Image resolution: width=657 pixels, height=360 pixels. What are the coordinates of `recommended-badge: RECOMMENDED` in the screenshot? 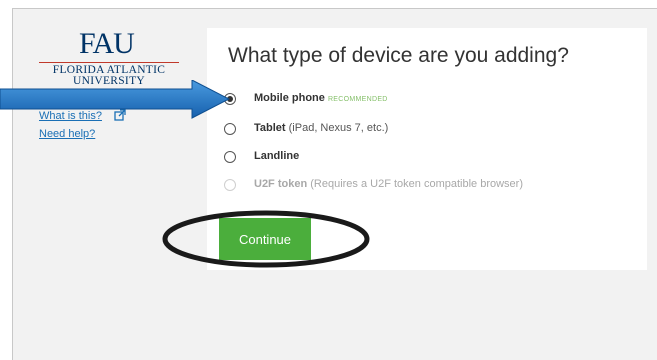 It's located at (357, 99).